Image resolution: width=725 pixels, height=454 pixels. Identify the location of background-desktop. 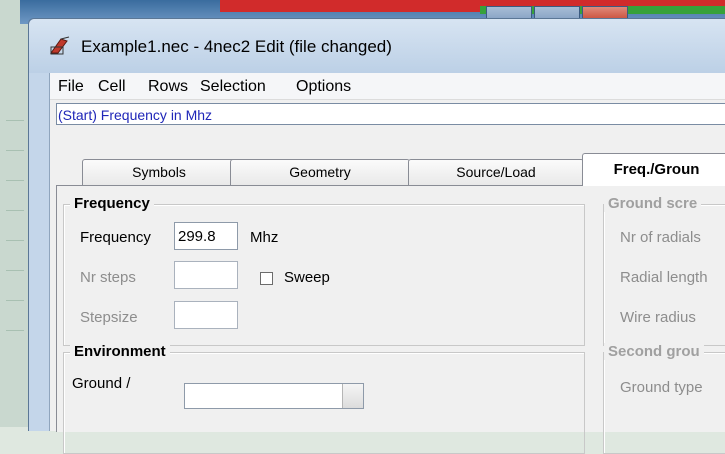
(15, 213).